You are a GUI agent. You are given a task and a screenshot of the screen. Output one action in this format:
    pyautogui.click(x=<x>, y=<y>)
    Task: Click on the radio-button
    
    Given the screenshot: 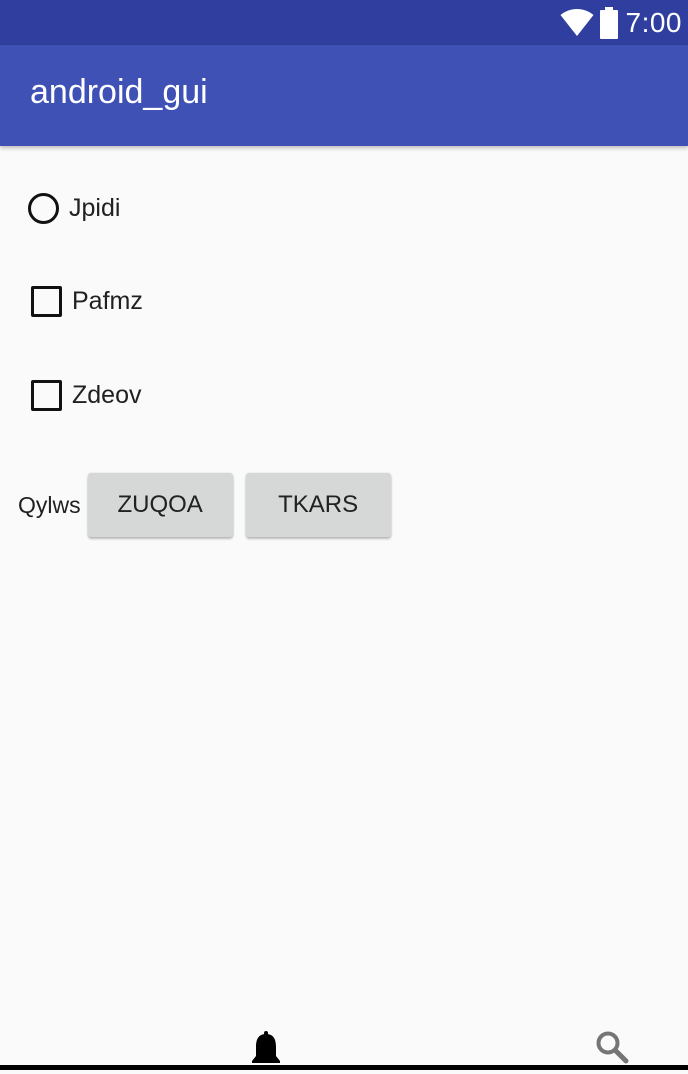 What is the action you would take?
    pyautogui.click(x=43, y=208)
    